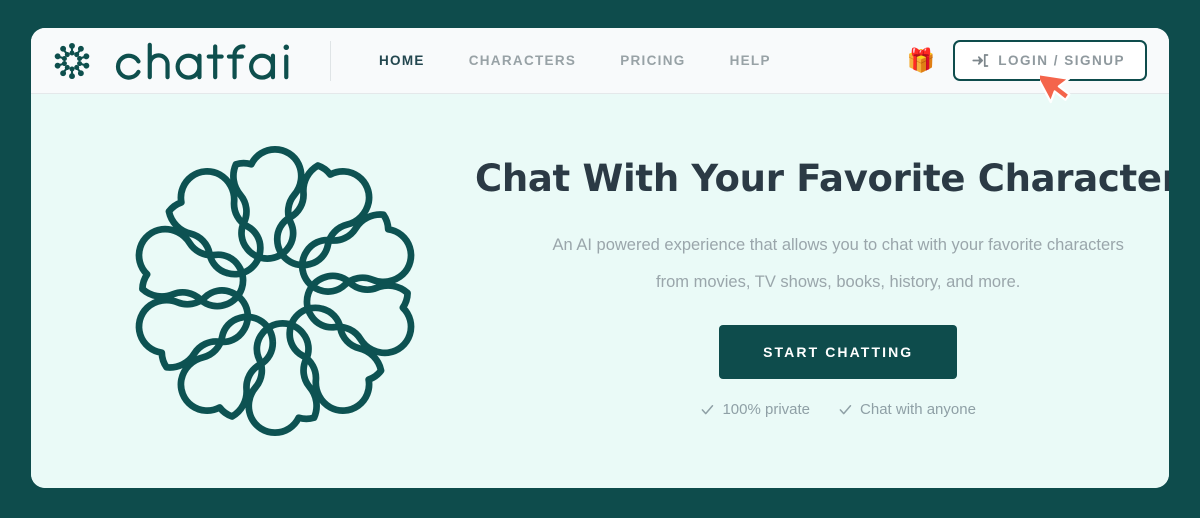 This screenshot has height=518, width=1200. What do you see at coordinates (838, 351) in the screenshot?
I see `start-chatting-button: START CHATTING` at bounding box center [838, 351].